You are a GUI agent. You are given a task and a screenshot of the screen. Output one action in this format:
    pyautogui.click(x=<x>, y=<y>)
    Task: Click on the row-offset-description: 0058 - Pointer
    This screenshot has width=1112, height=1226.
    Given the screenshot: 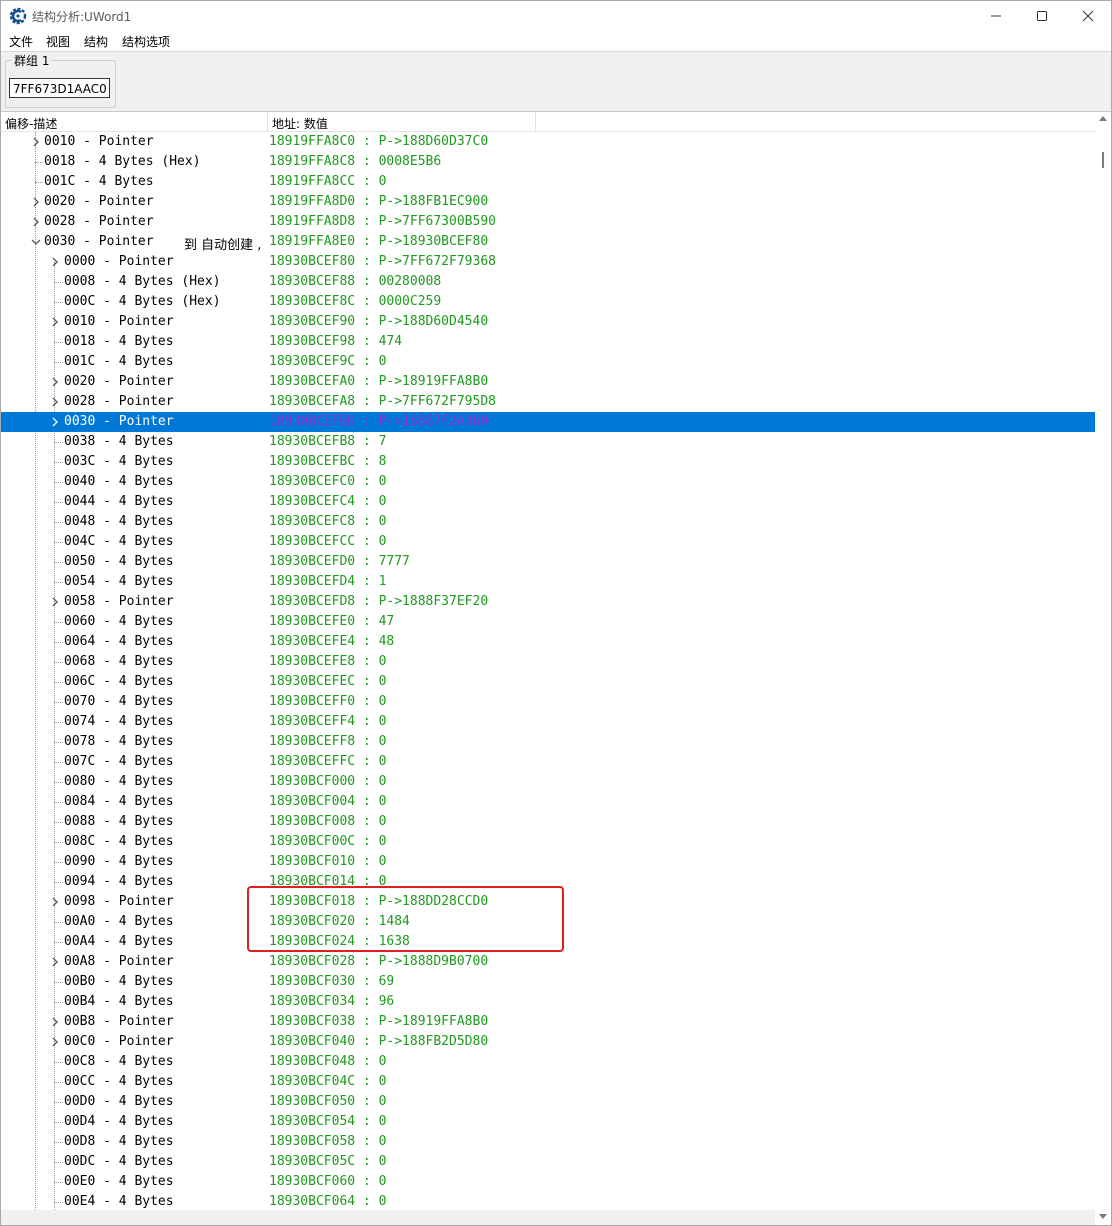 What is the action you would take?
    pyautogui.click(x=119, y=601)
    